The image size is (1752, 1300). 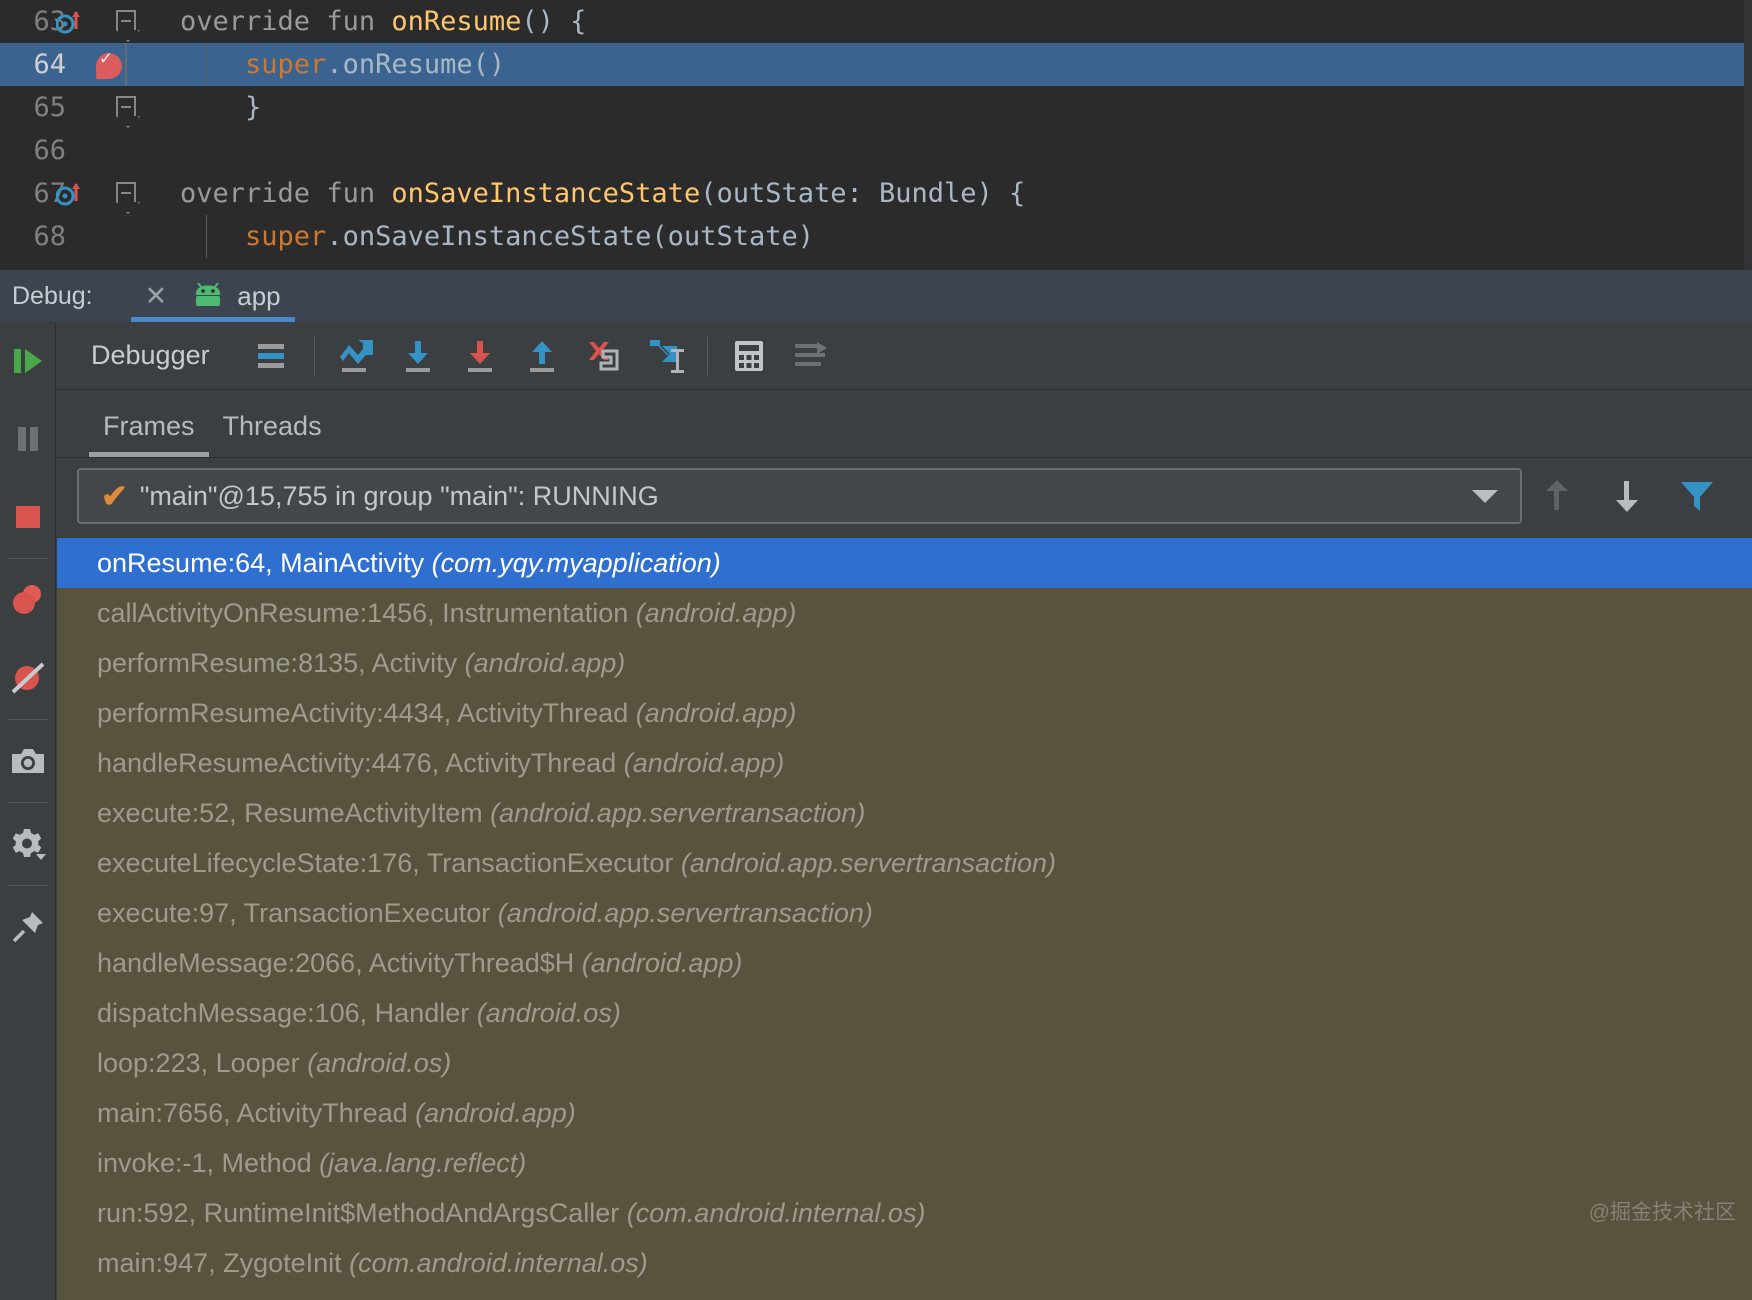 I want to click on screenshot-button, so click(x=28, y=761).